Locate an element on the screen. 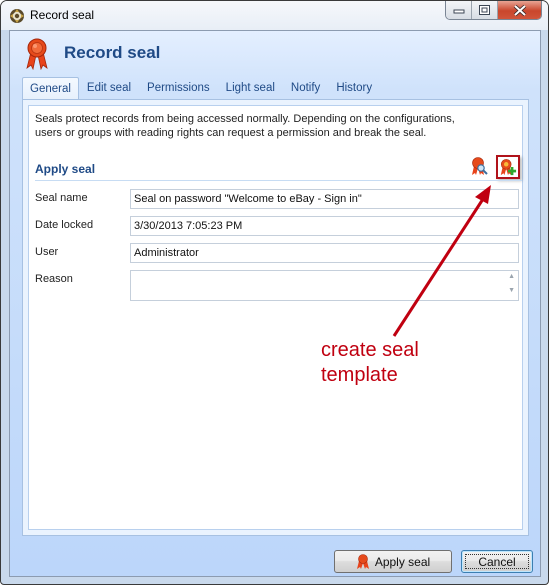 This screenshot has width=549, height=585. tab-permissions: Permissions is located at coordinates (178, 88).